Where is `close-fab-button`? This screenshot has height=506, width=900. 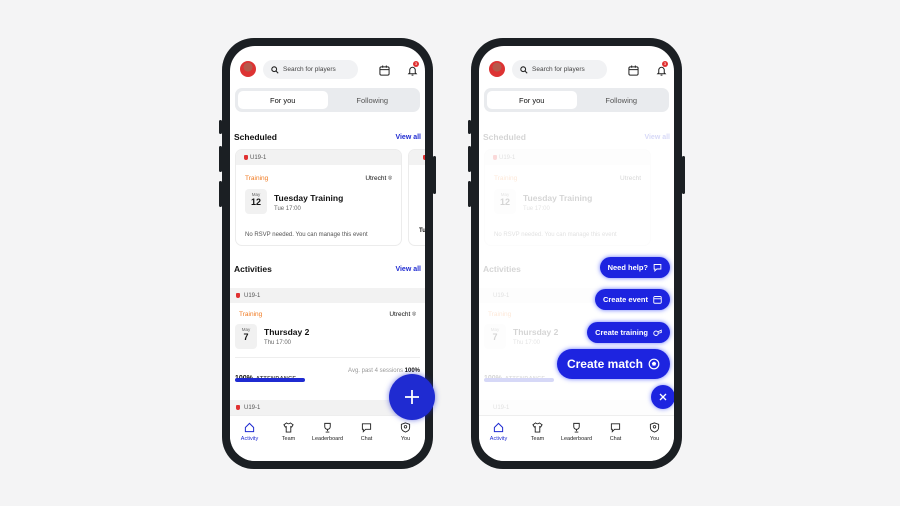 close-fab-button is located at coordinates (662, 397).